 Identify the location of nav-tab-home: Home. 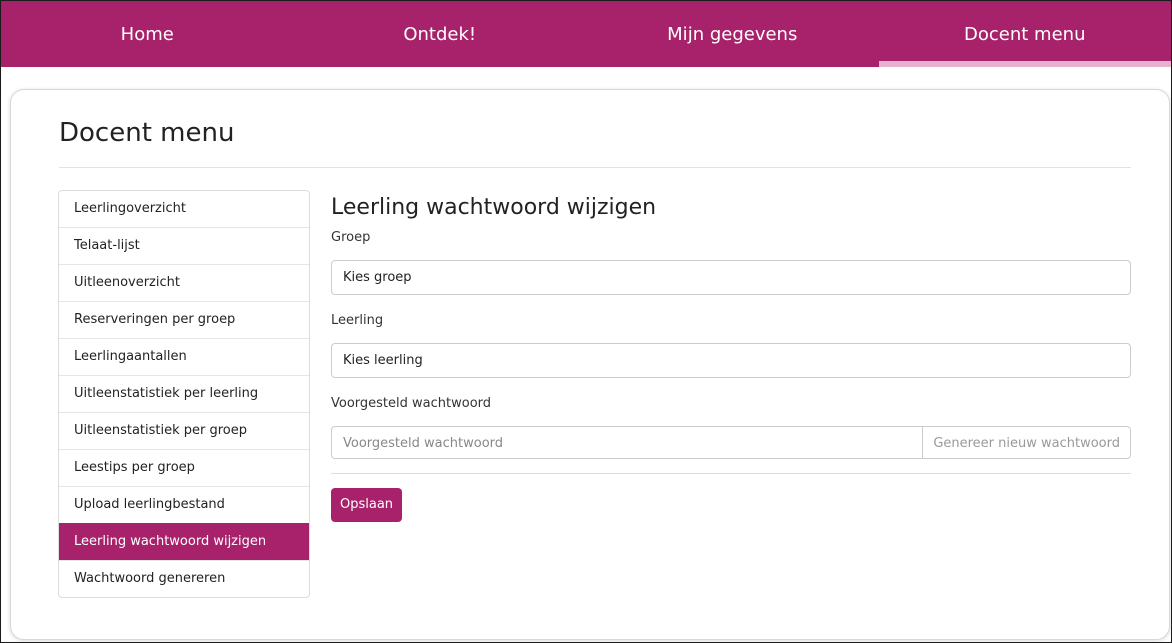
(147, 34).